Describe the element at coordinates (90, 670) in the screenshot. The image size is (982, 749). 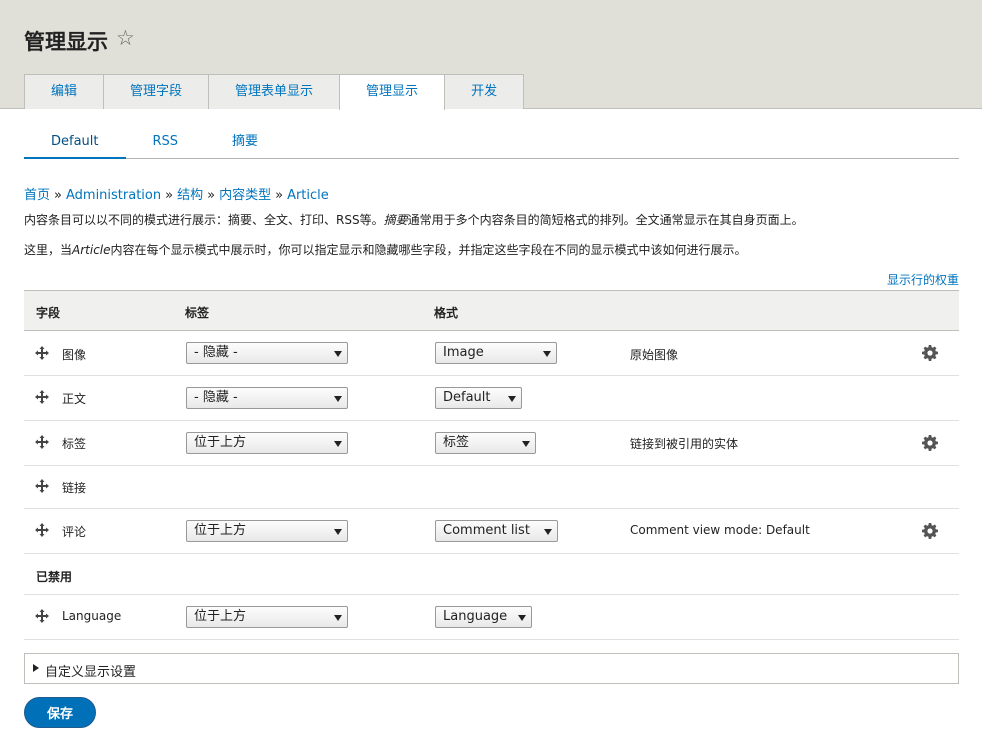
I see `details-summary: 自定义显示设置` at that location.